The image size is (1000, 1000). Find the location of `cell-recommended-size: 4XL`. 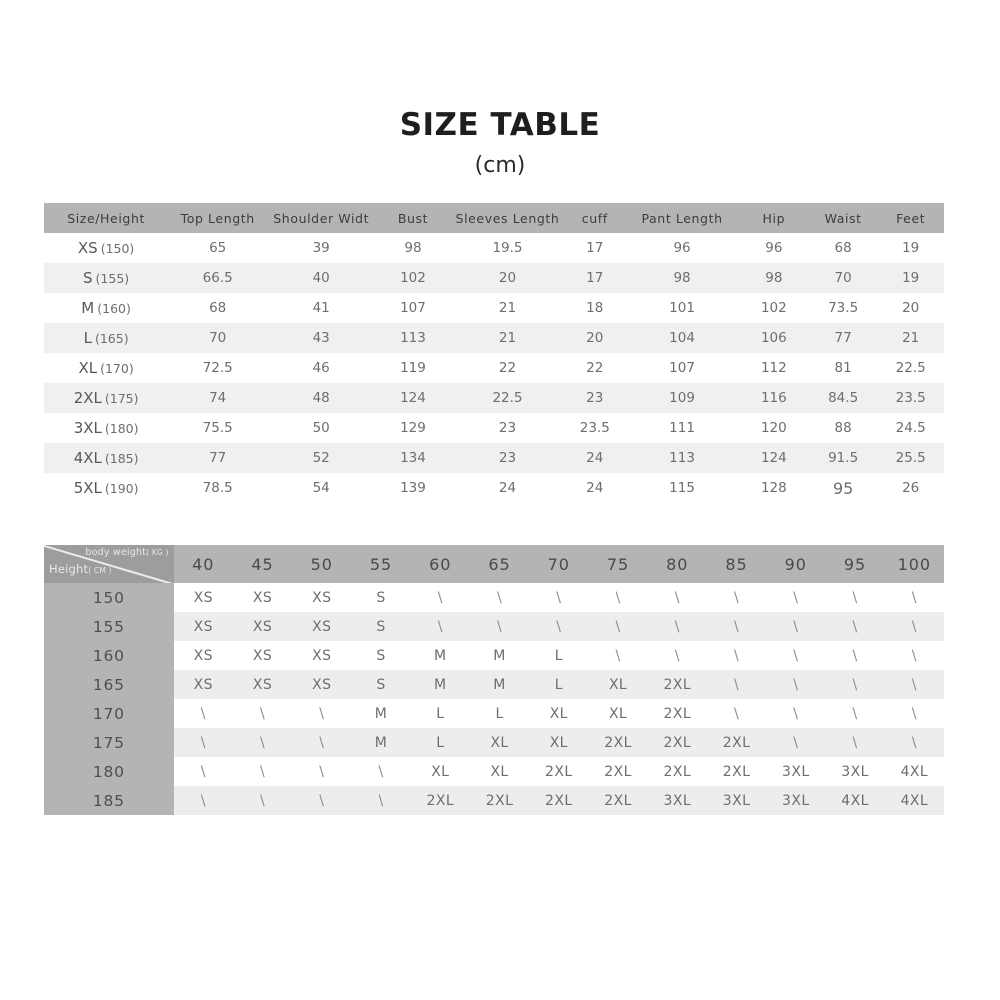

cell-recommended-size: 4XL is located at coordinates (914, 771).